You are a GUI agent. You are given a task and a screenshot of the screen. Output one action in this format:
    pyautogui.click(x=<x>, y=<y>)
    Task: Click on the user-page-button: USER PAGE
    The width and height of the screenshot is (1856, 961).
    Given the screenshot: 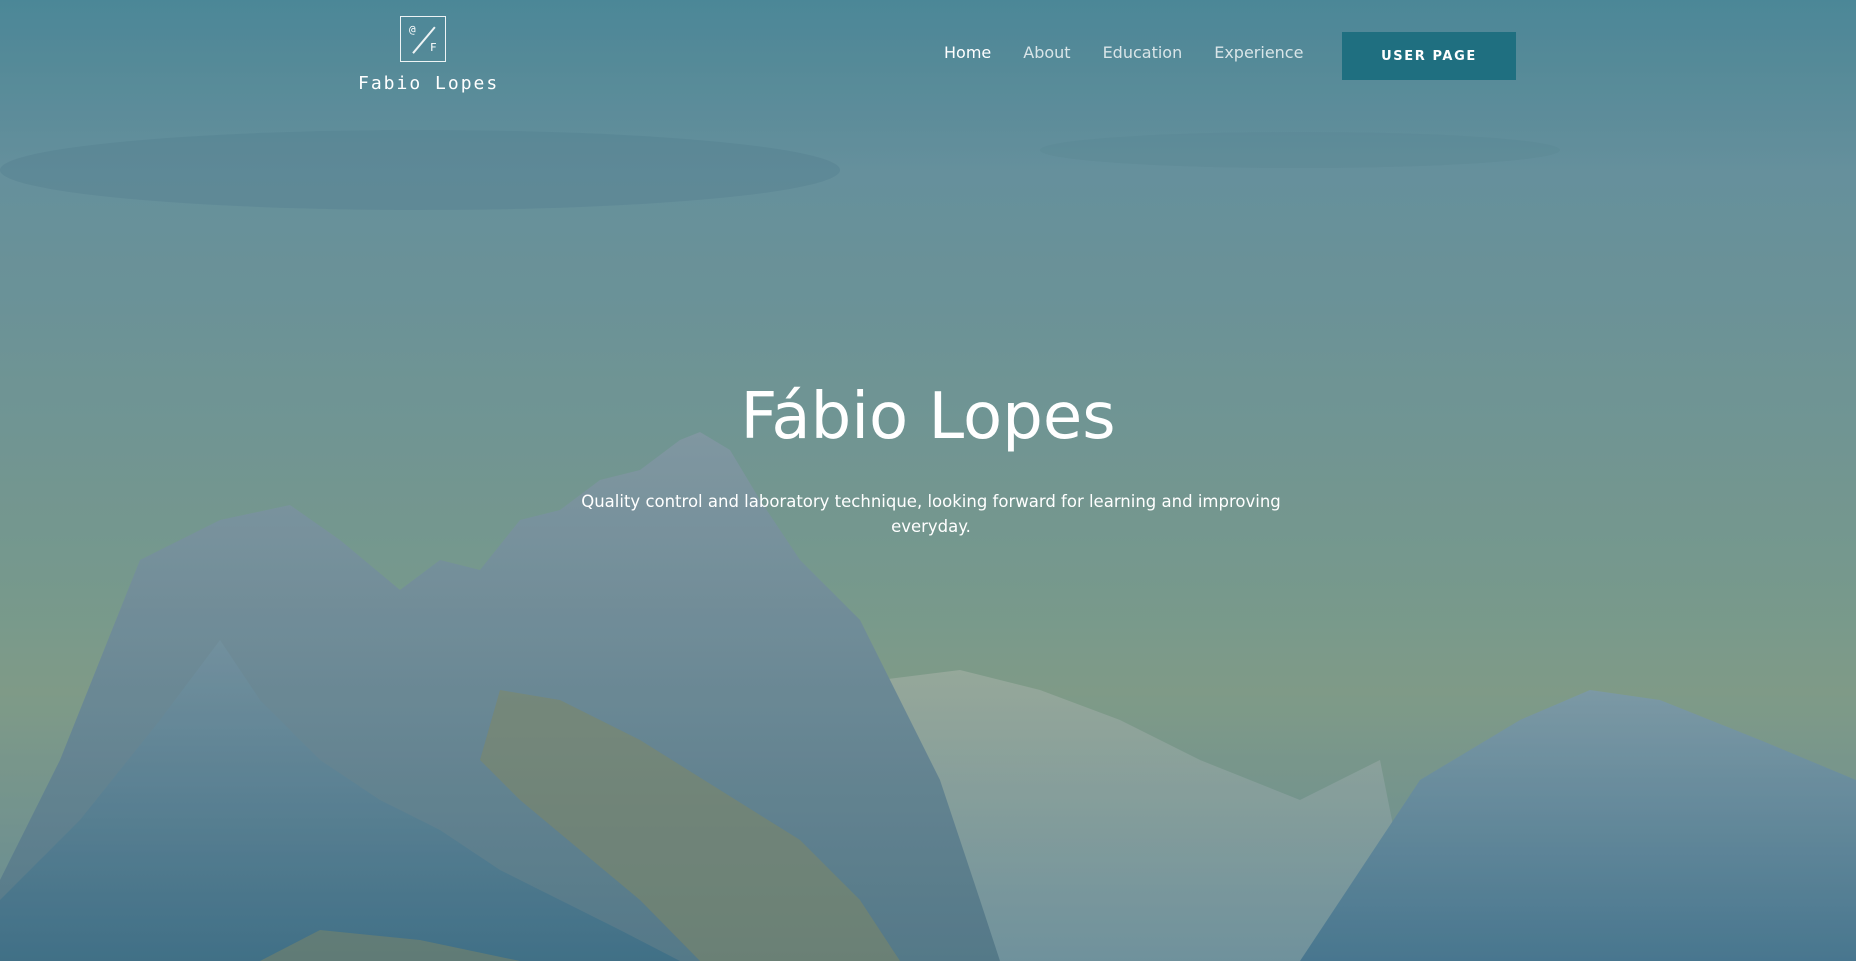 What is the action you would take?
    pyautogui.click(x=1429, y=56)
    